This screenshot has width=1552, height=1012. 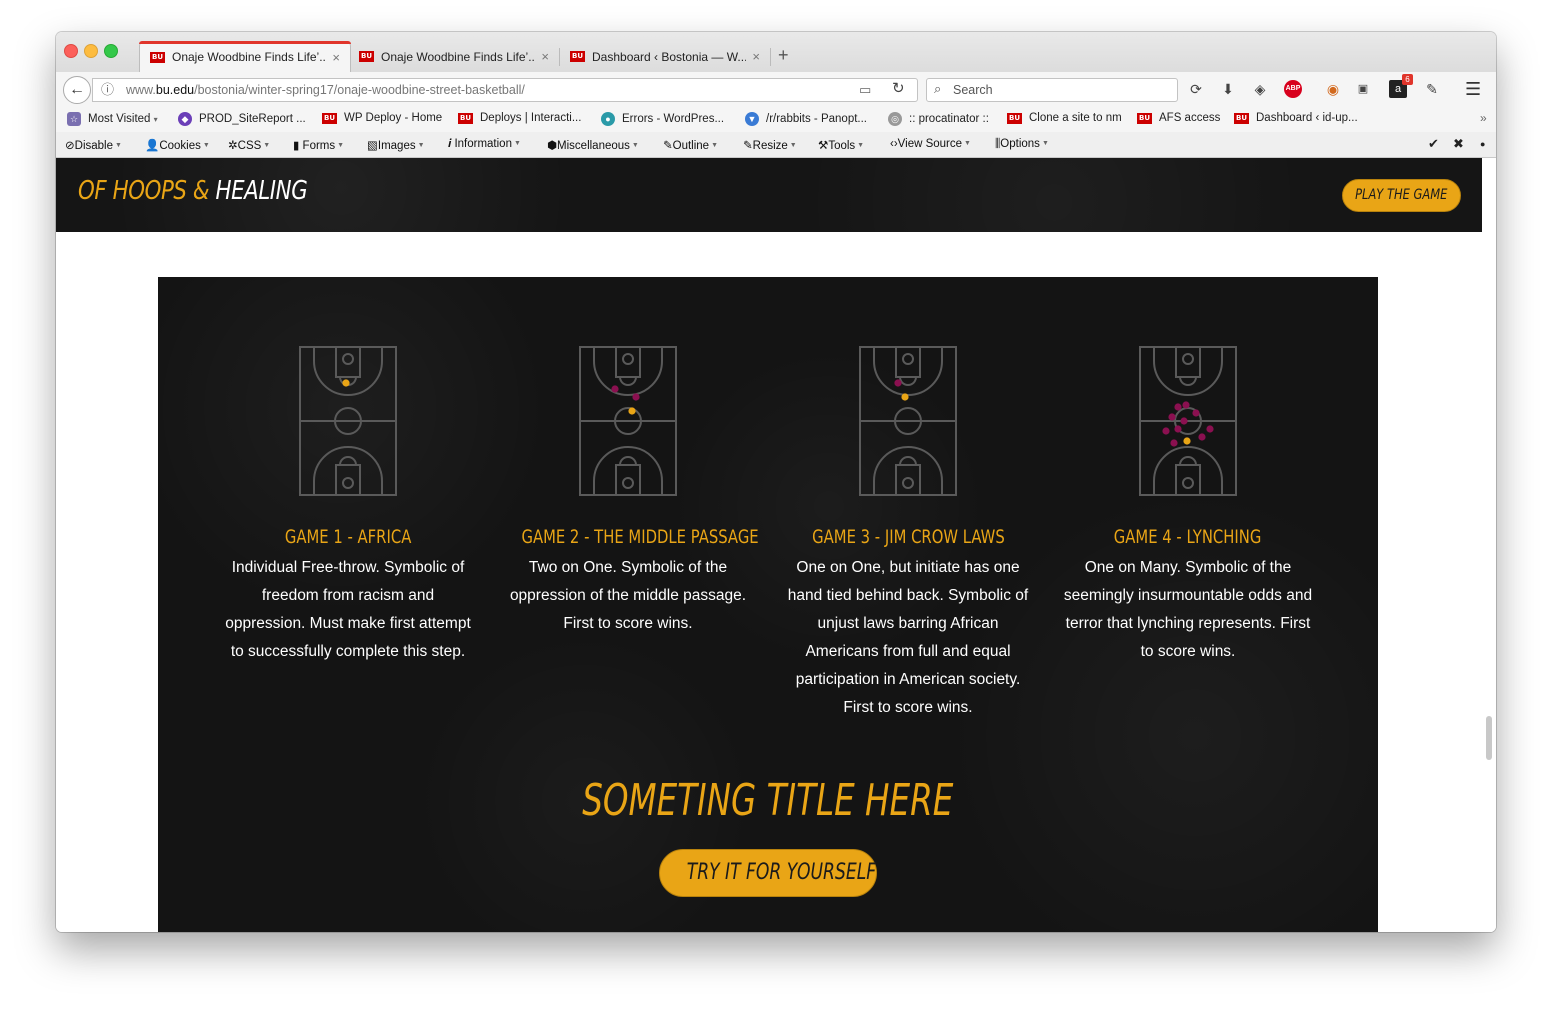 I want to click on disable-icon: ⊘, so click(x=70, y=146).